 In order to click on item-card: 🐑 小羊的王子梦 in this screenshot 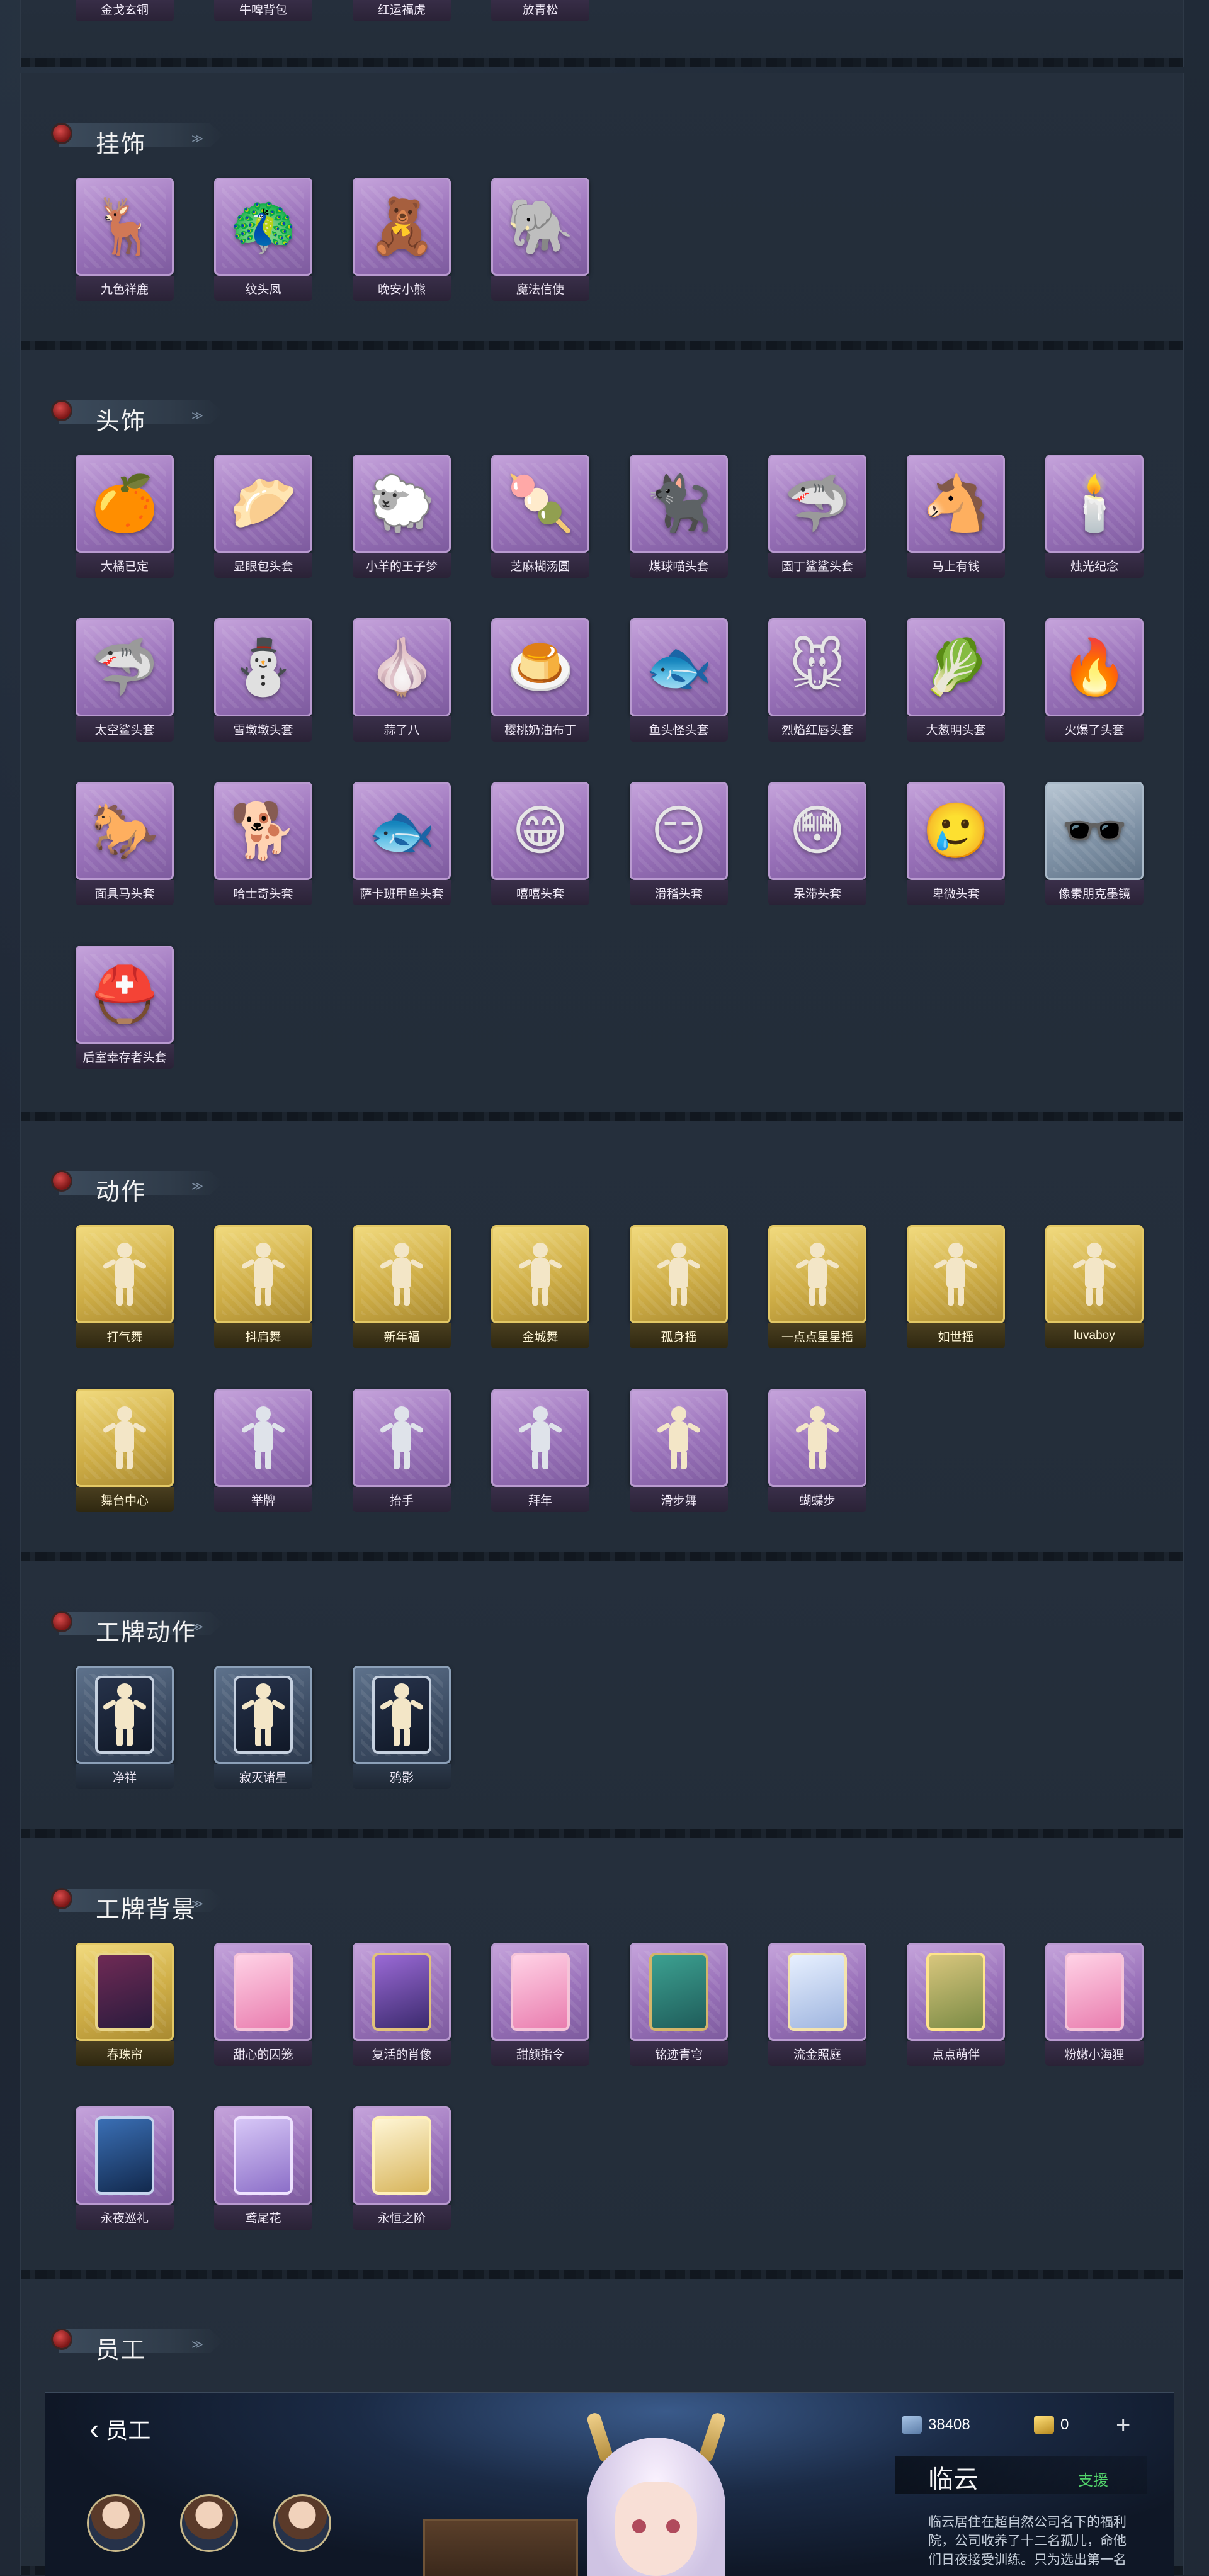, I will do `click(402, 516)`.